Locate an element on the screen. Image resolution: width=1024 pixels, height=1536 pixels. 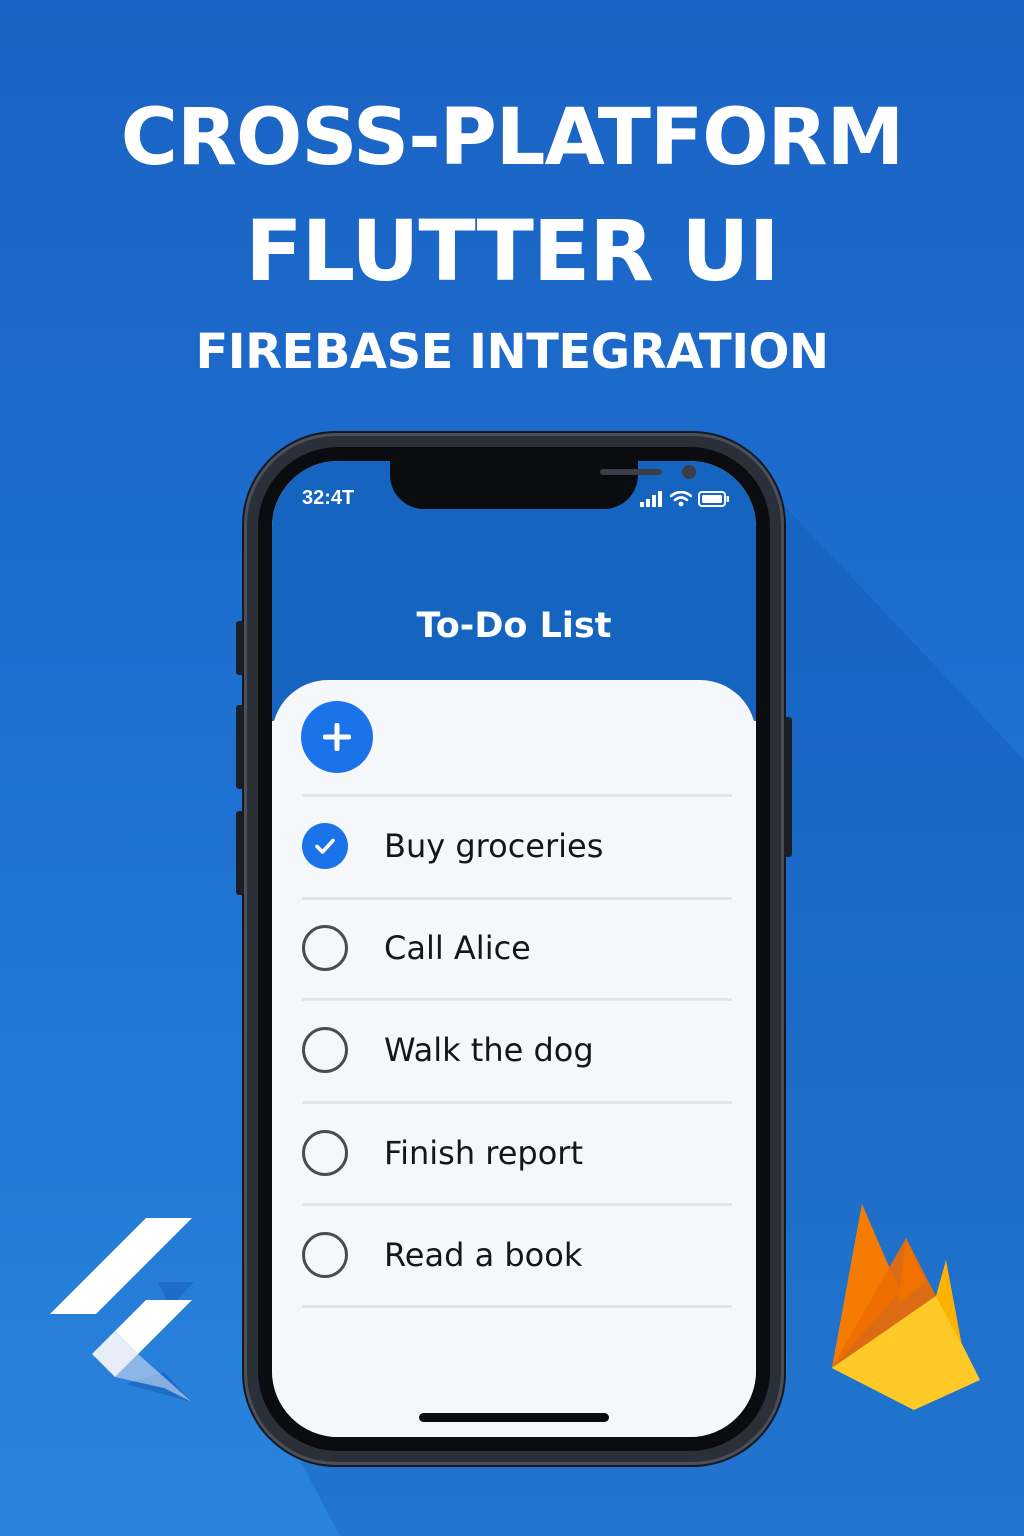
phone-volume-down-button is located at coordinates (240, 853).